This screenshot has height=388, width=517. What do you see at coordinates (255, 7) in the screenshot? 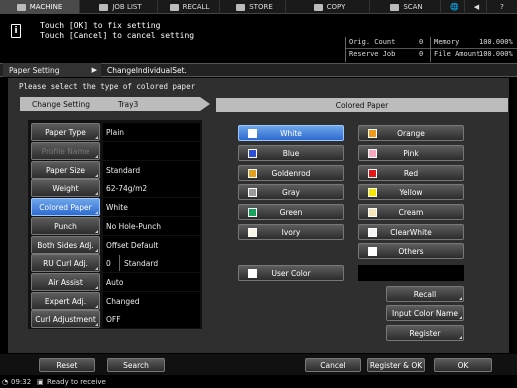
I see `tab-store: STORE` at bounding box center [255, 7].